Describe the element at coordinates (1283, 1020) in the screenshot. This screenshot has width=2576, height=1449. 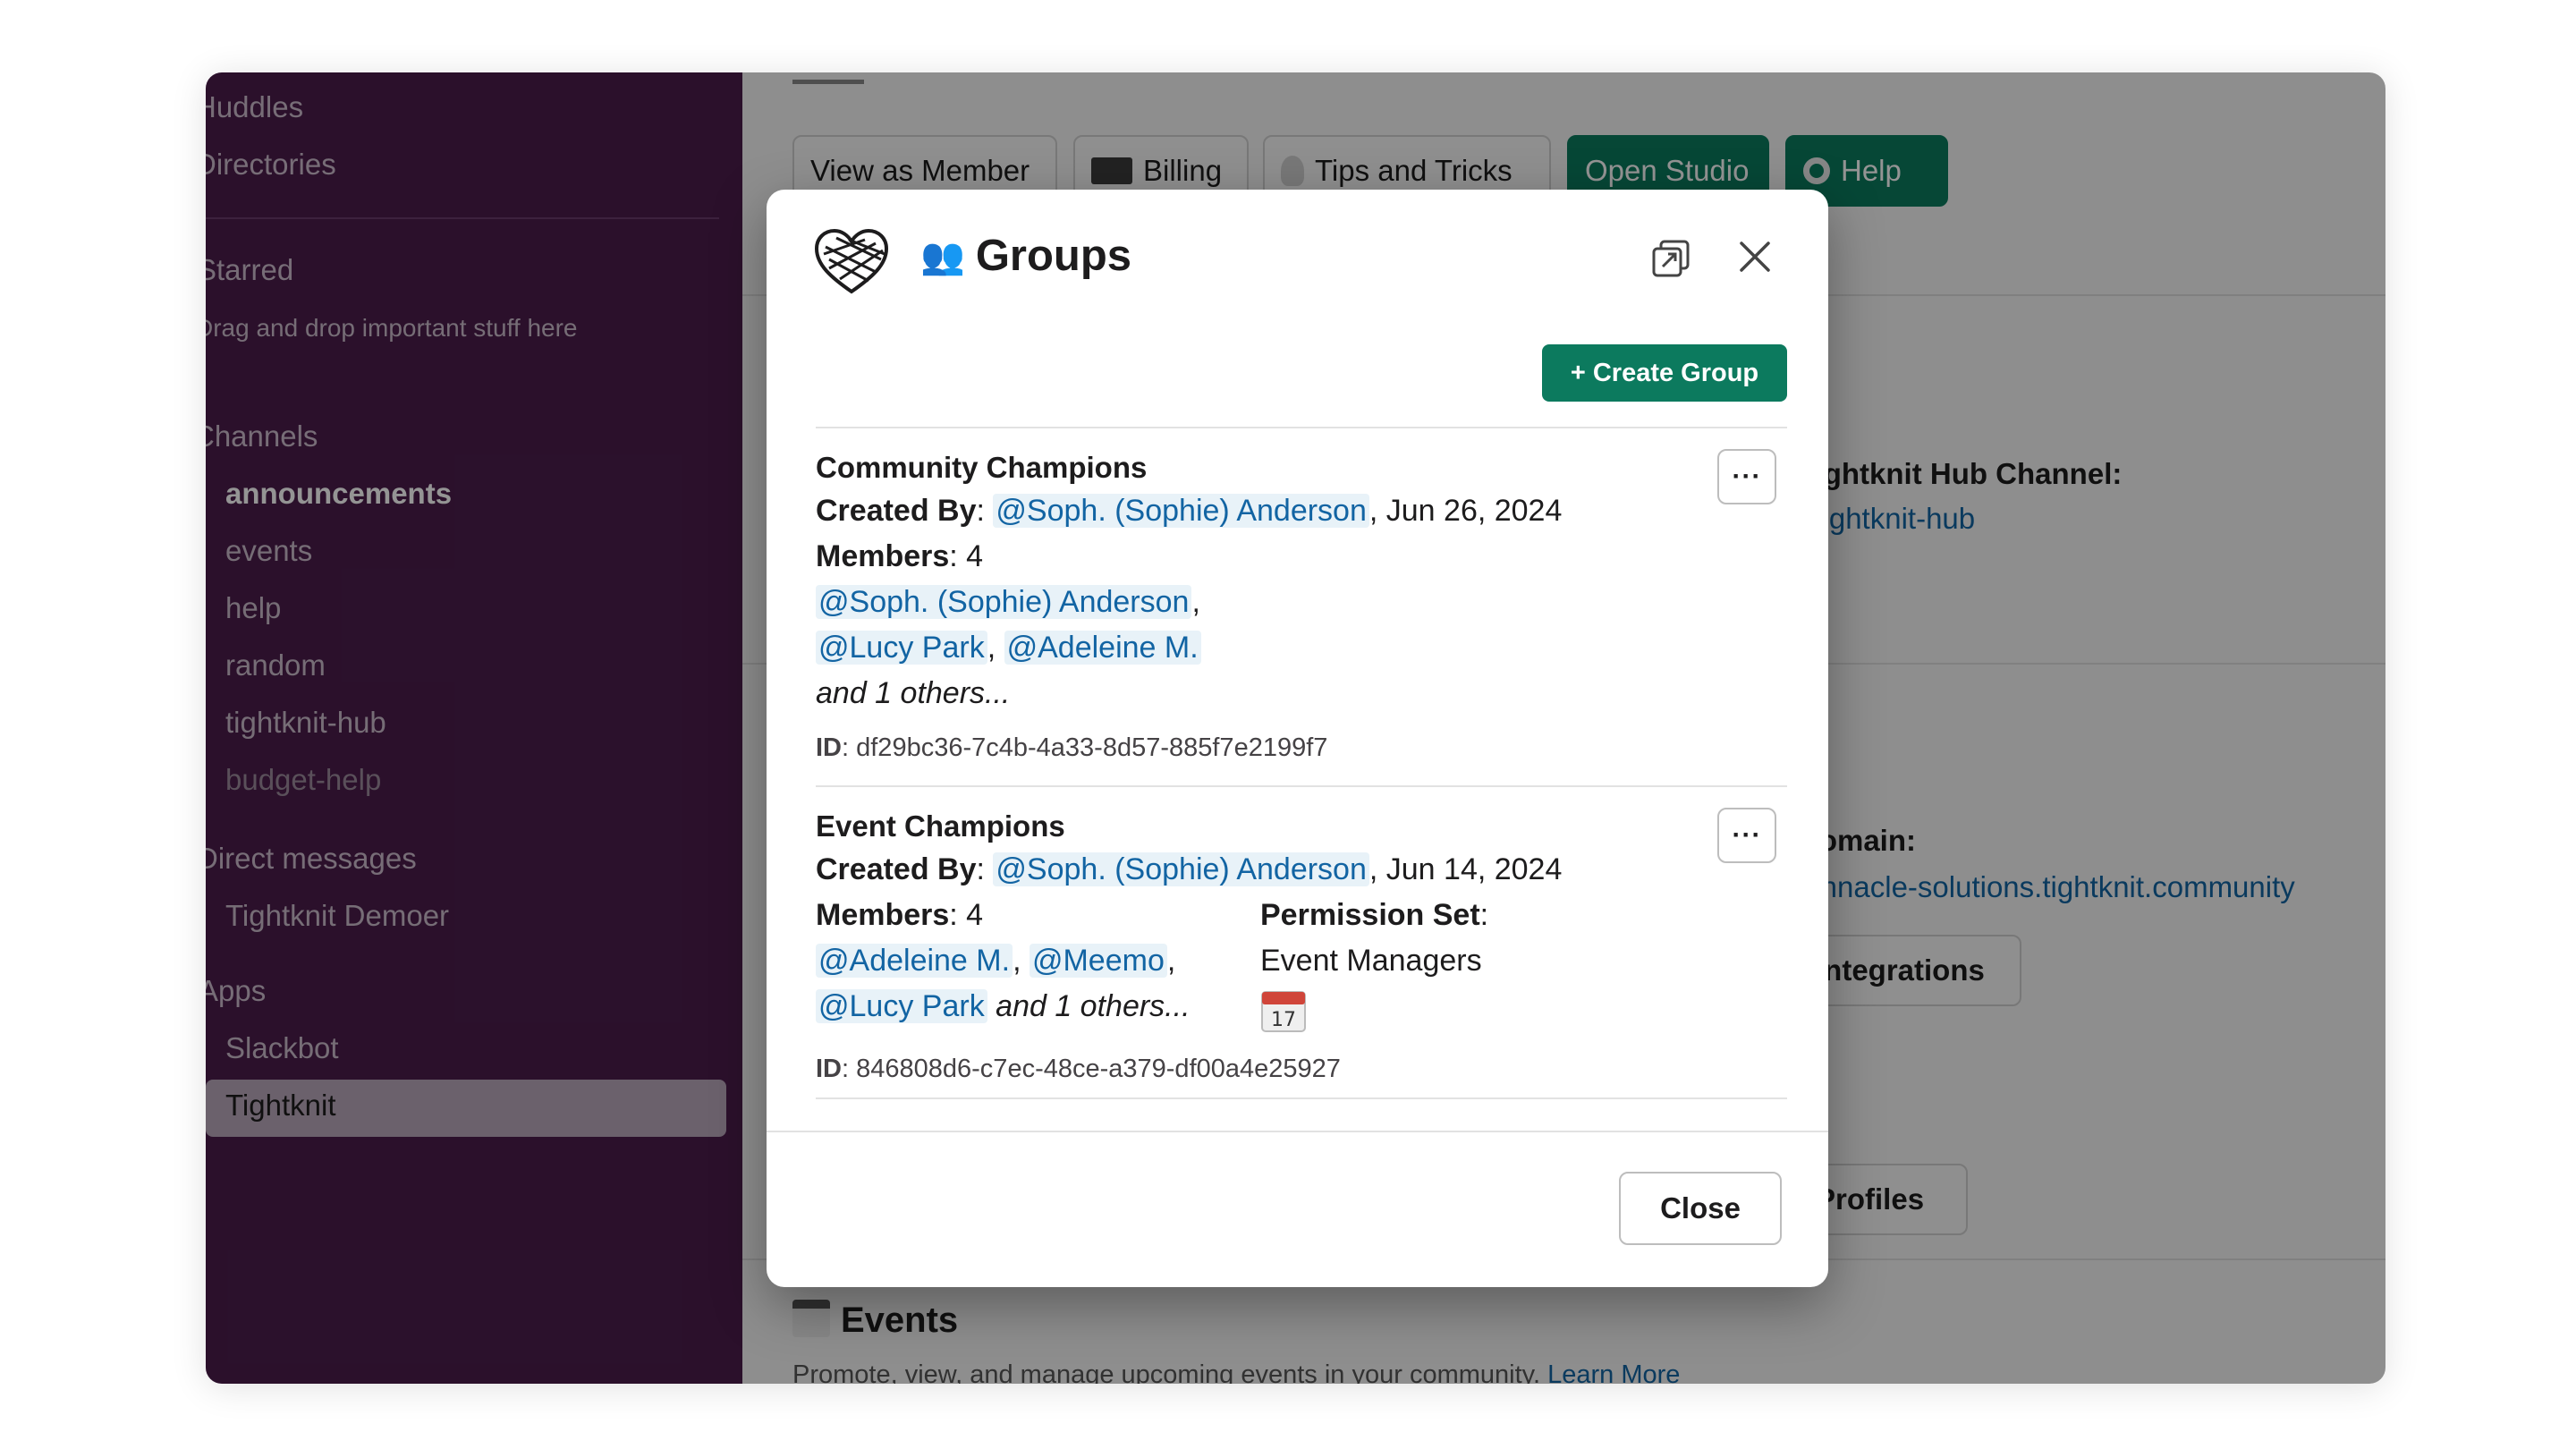
I see `calendar-day: 17` at that location.